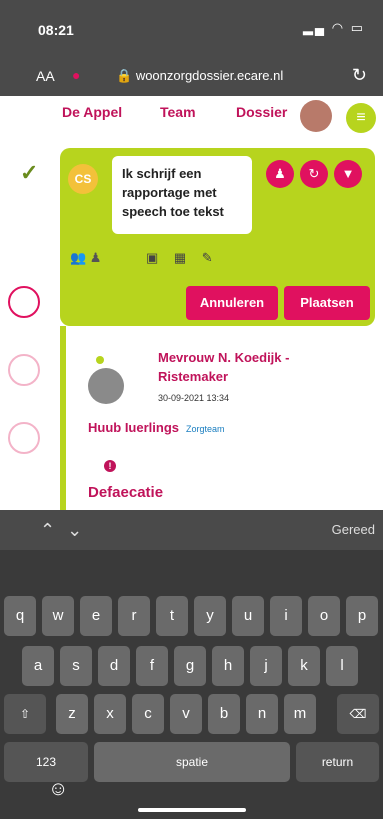  What do you see at coordinates (126, 492) in the screenshot?
I see `post-category: Defaecatie` at bounding box center [126, 492].